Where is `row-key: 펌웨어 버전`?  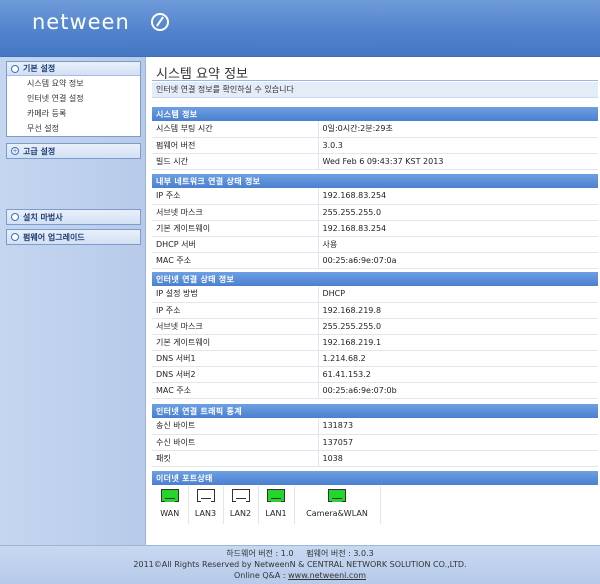
row-key: 펌웨어 버전 is located at coordinates (235, 145).